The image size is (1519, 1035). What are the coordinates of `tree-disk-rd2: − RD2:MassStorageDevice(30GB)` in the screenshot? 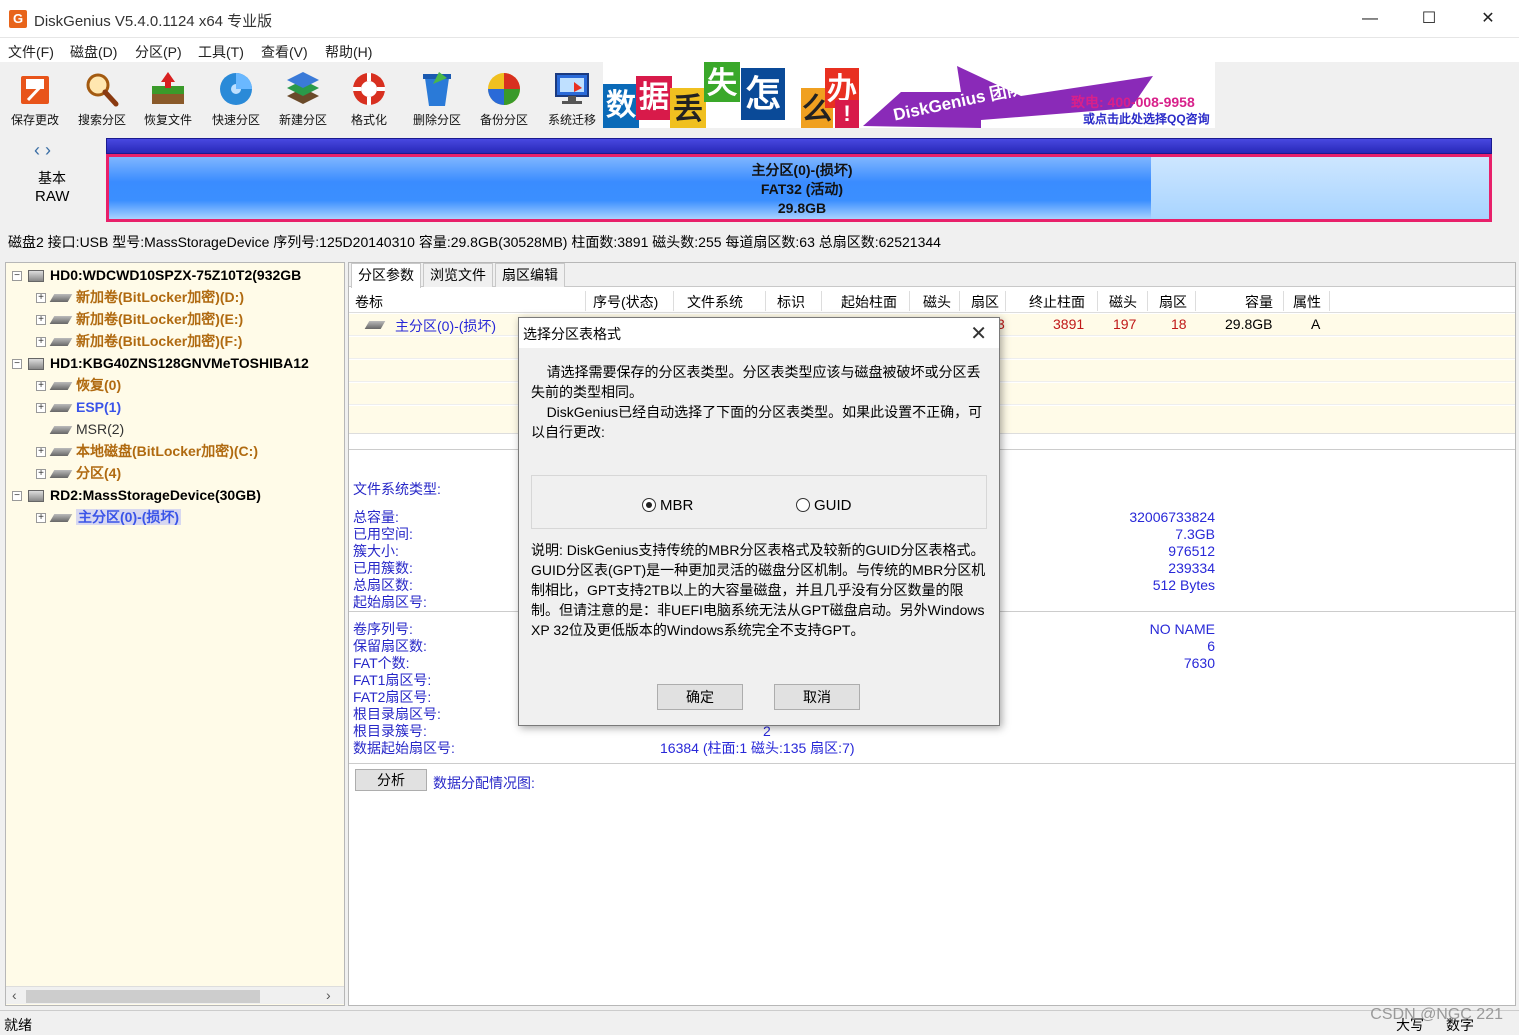 It's located at (136, 495).